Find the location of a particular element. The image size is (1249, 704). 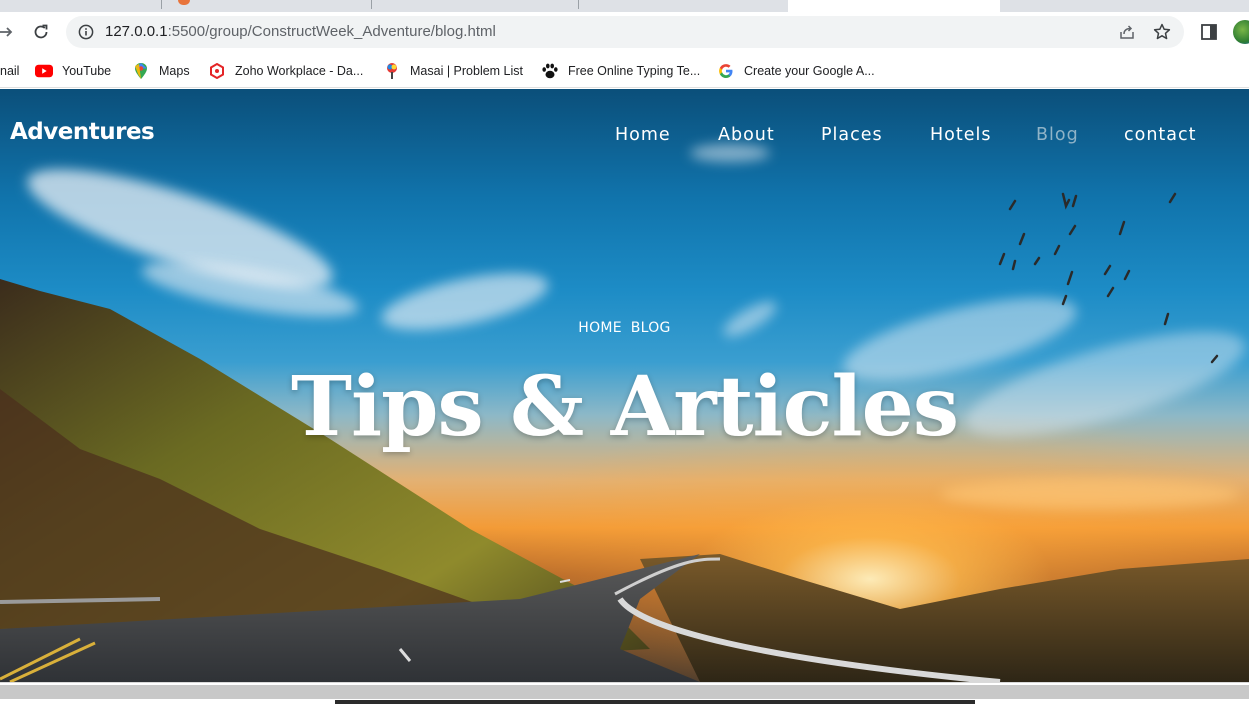

nav-hotels: Hotels is located at coordinates (960, 135).